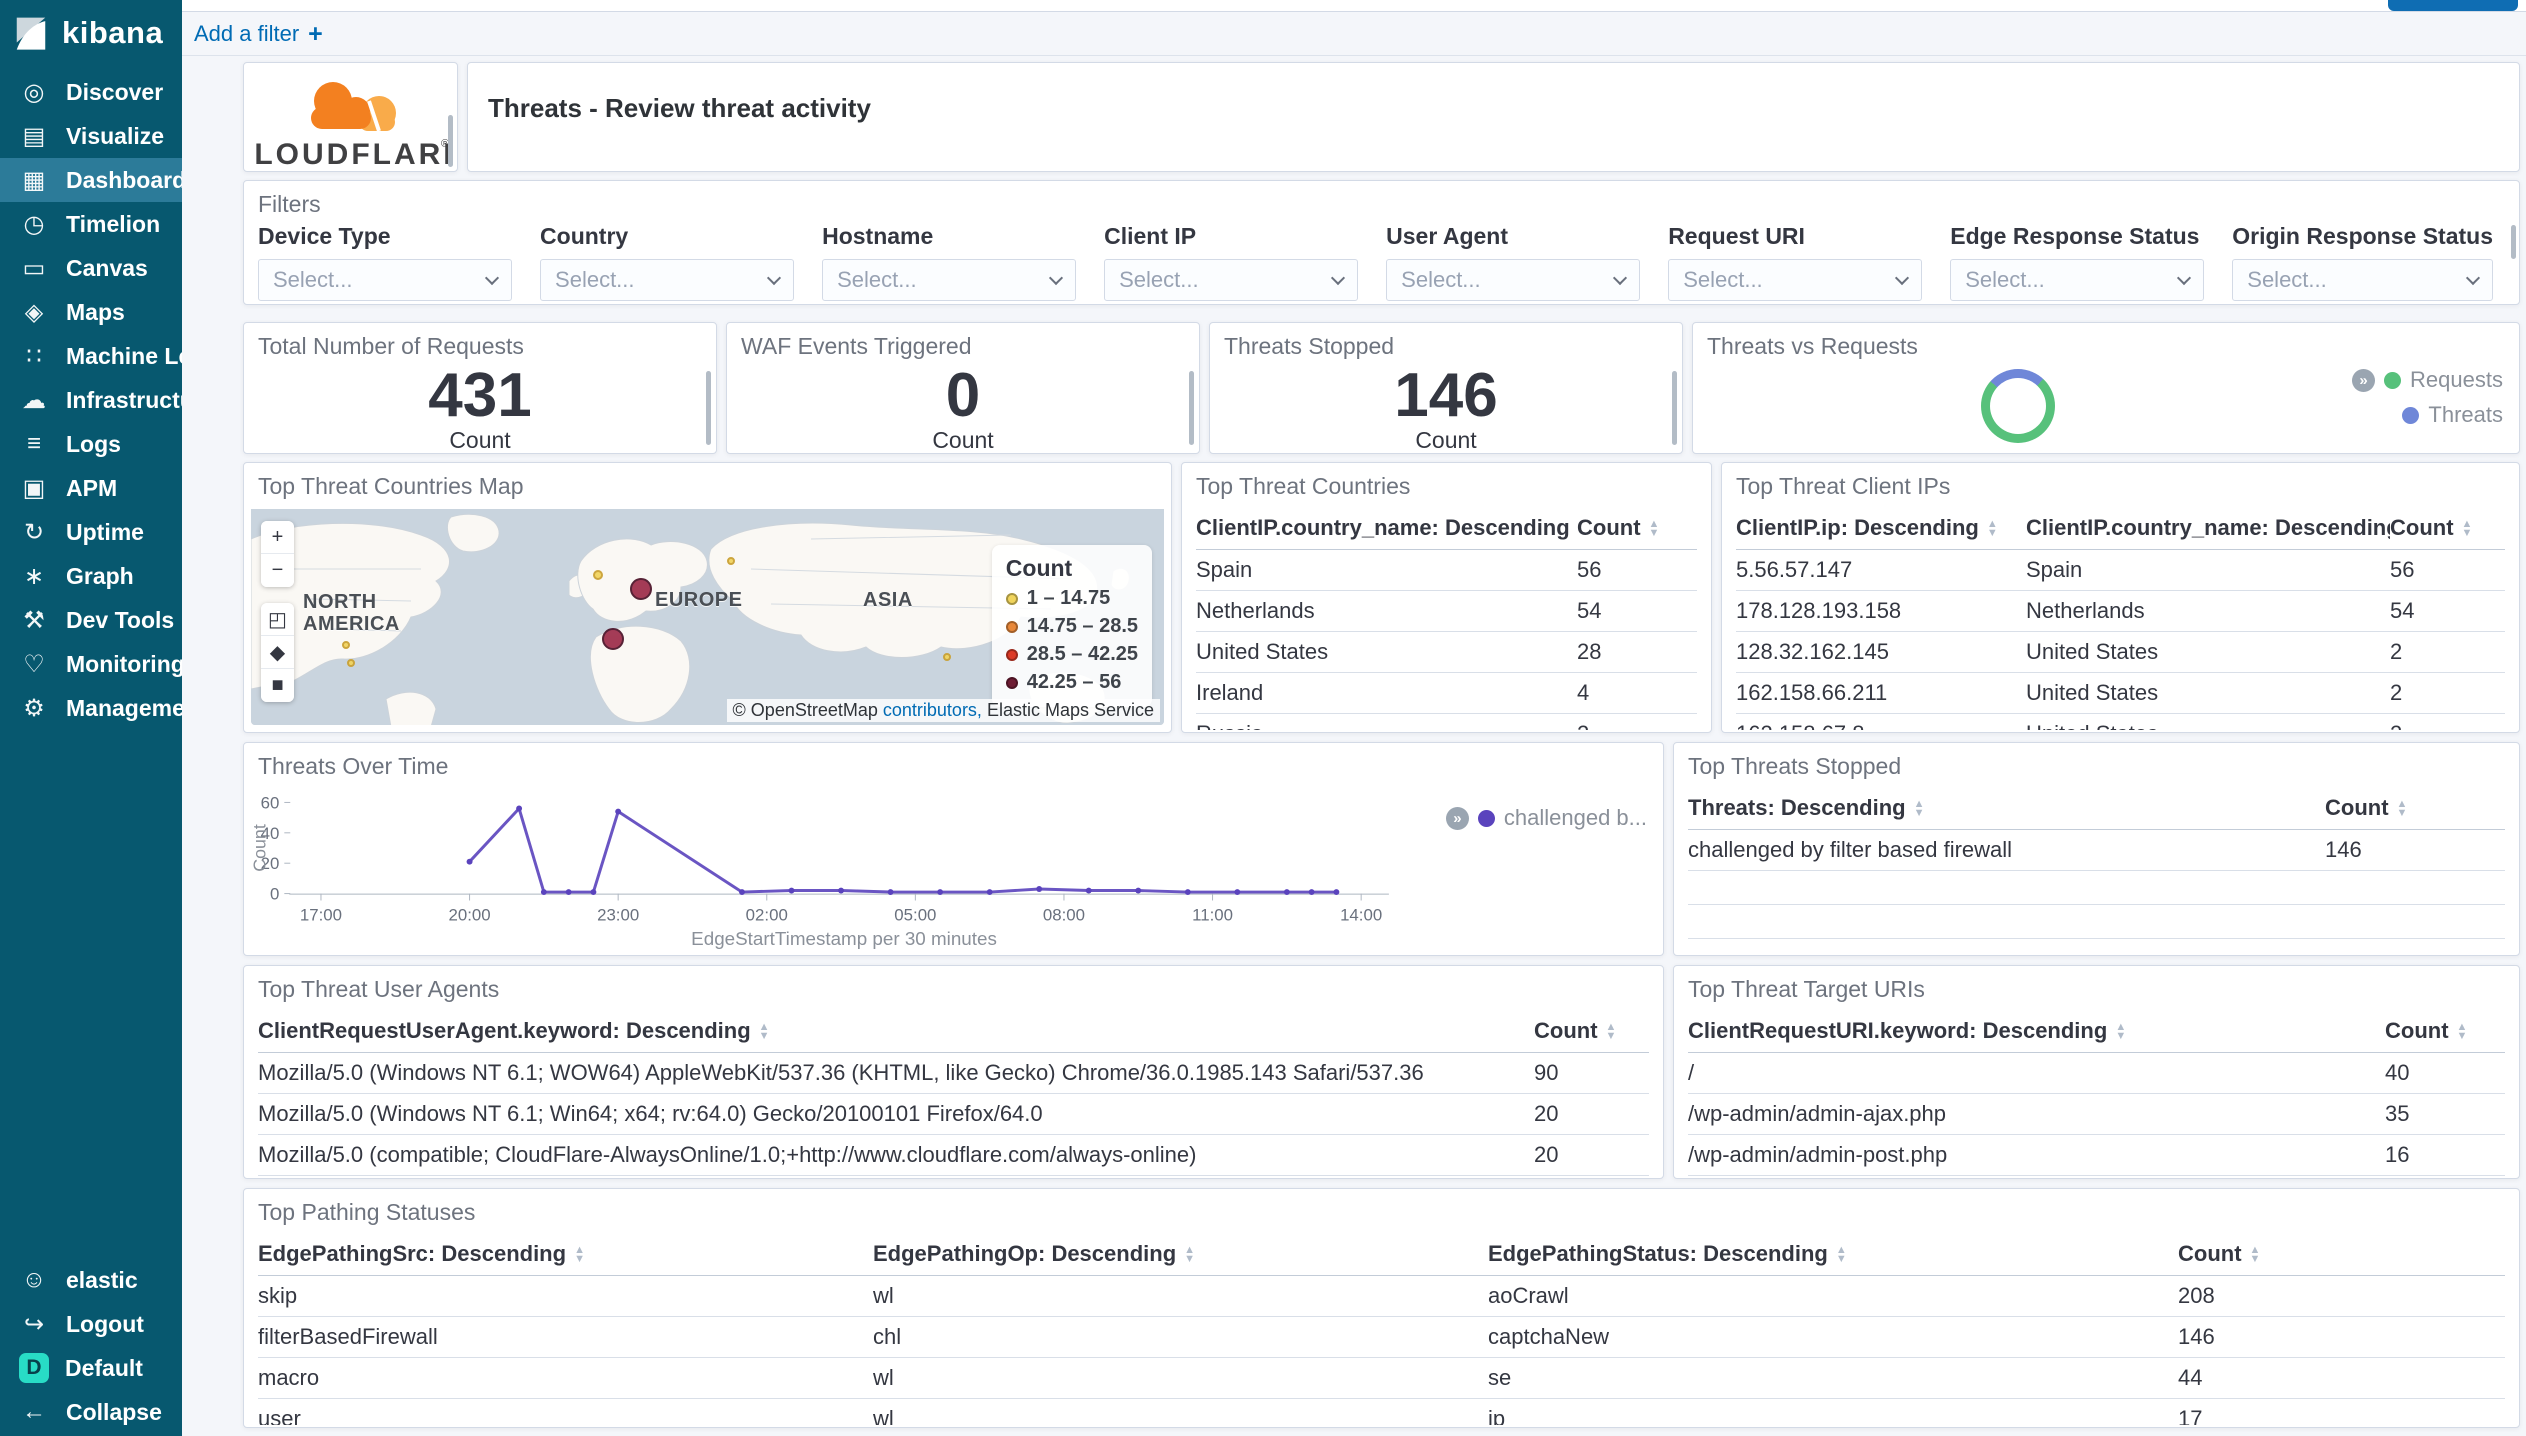 This screenshot has width=2526, height=1436. Describe the element at coordinates (246, 34) in the screenshot. I see `add-filter-link: Add a filter` at that location.